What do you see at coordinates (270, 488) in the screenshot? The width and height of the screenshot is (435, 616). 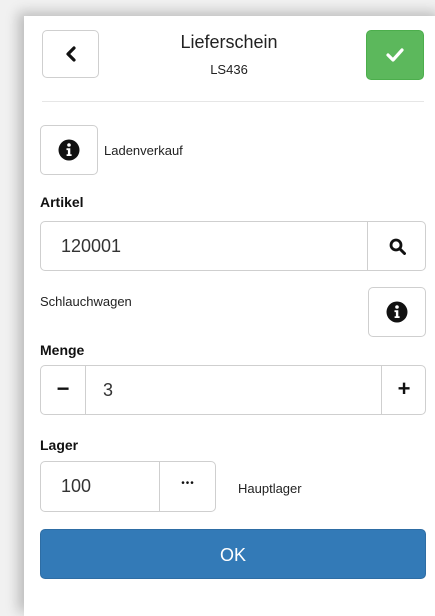 I see `lager-name: Hauptlager` at bounding box center [270, 488].